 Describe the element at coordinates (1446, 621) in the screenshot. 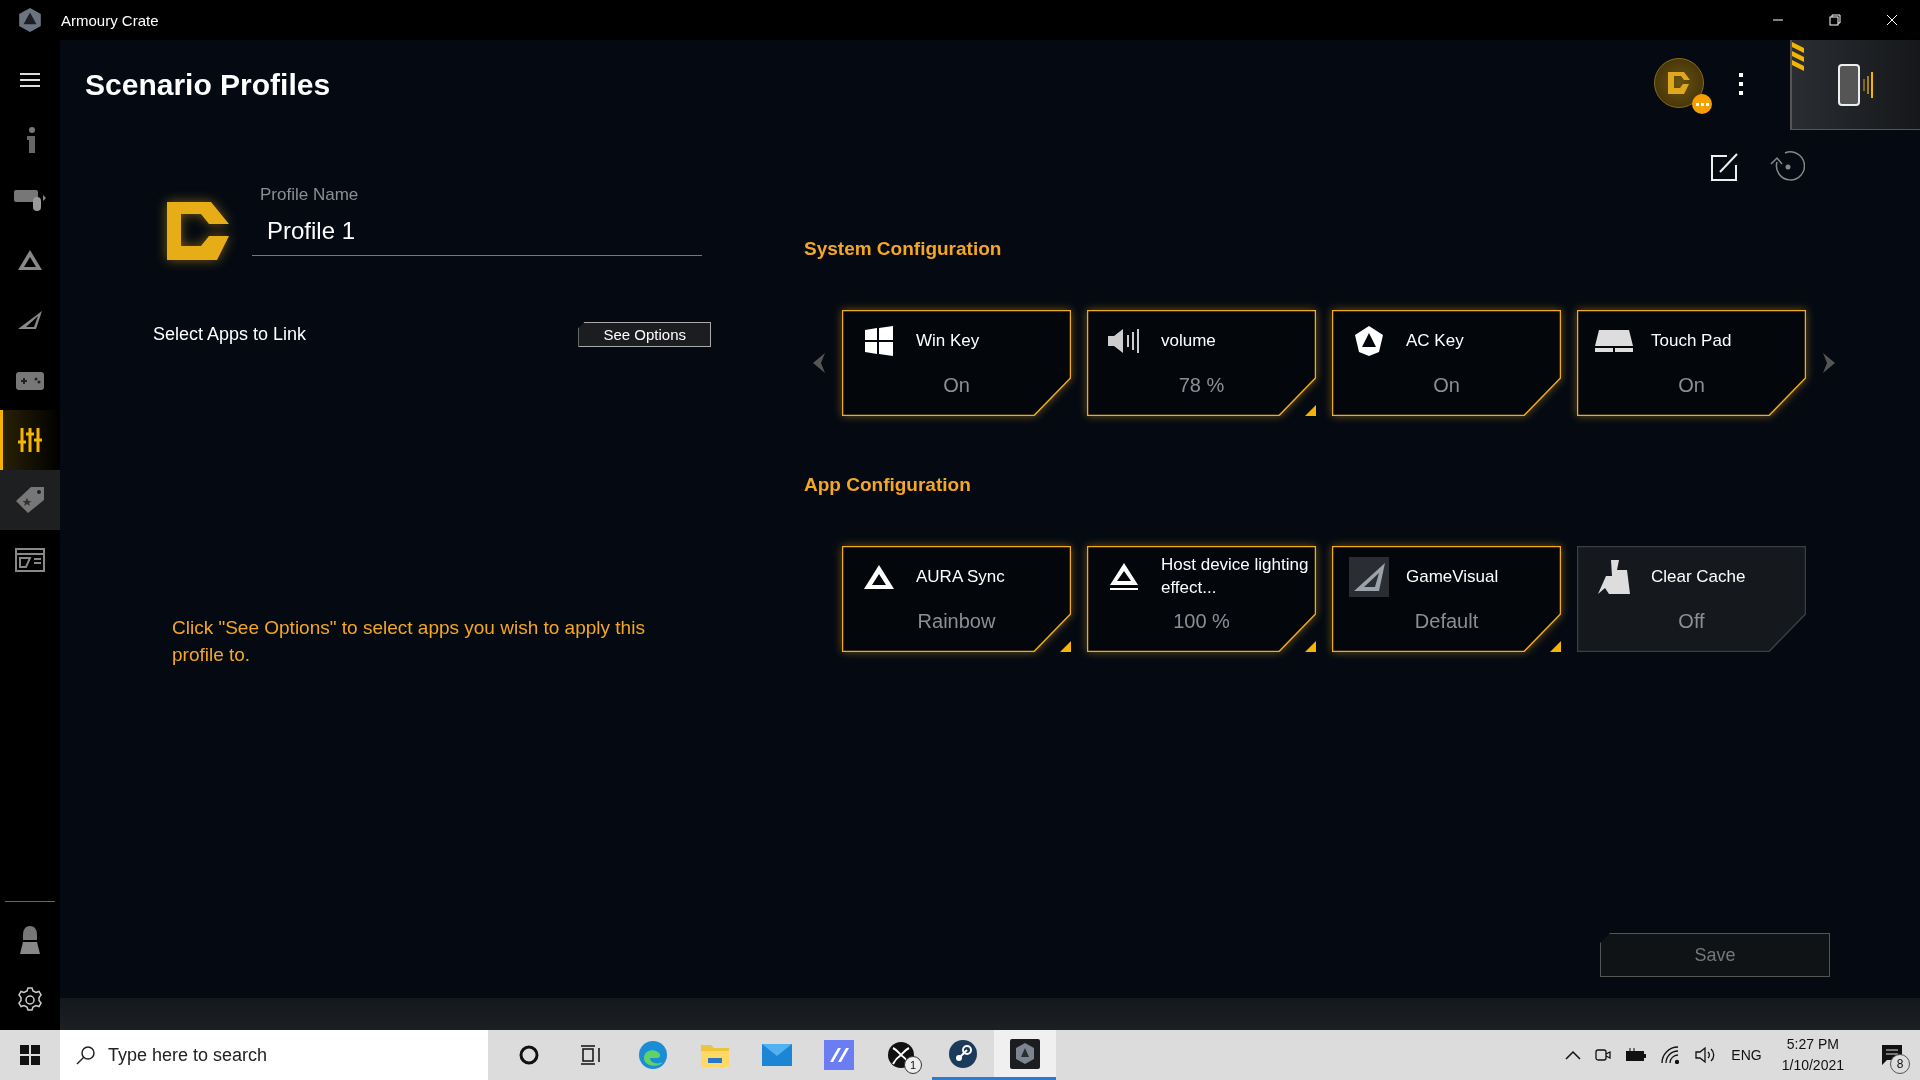

I see `card-value: Default` at that location.